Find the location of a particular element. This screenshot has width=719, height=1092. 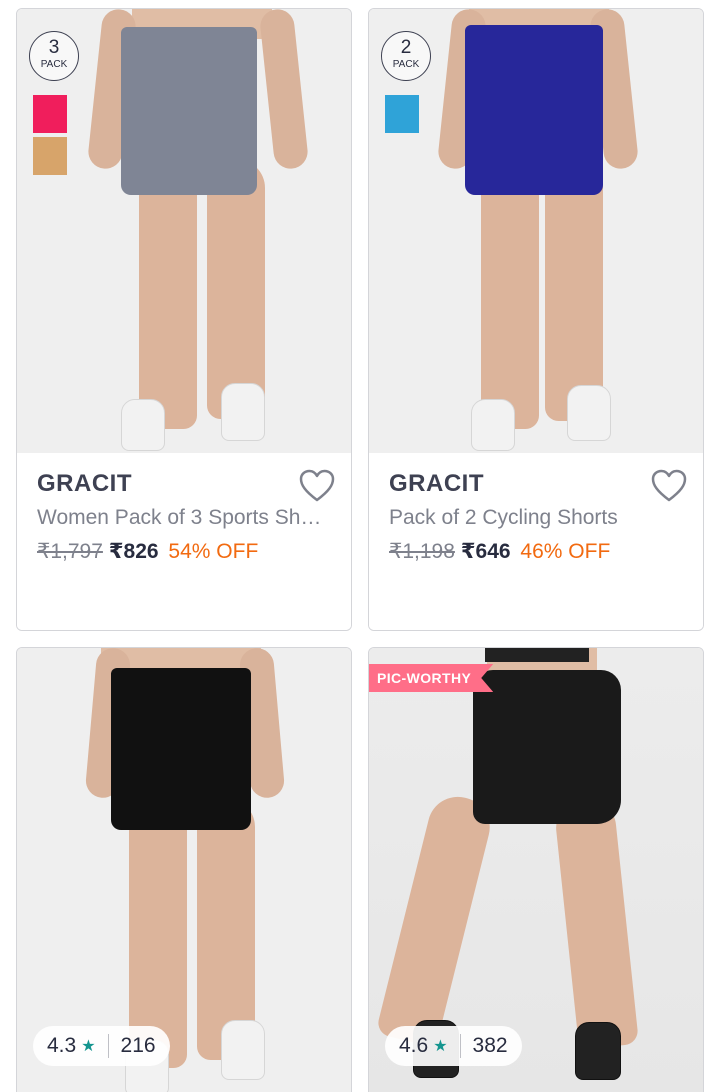

rating-count: 382 is located at coordinates (490, 1045).